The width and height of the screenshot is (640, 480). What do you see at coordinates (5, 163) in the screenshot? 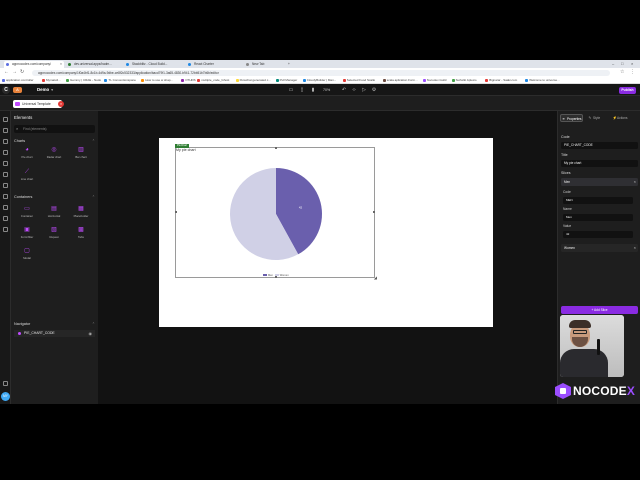
I see `workflow-icon` at bounding box center [5, 163].